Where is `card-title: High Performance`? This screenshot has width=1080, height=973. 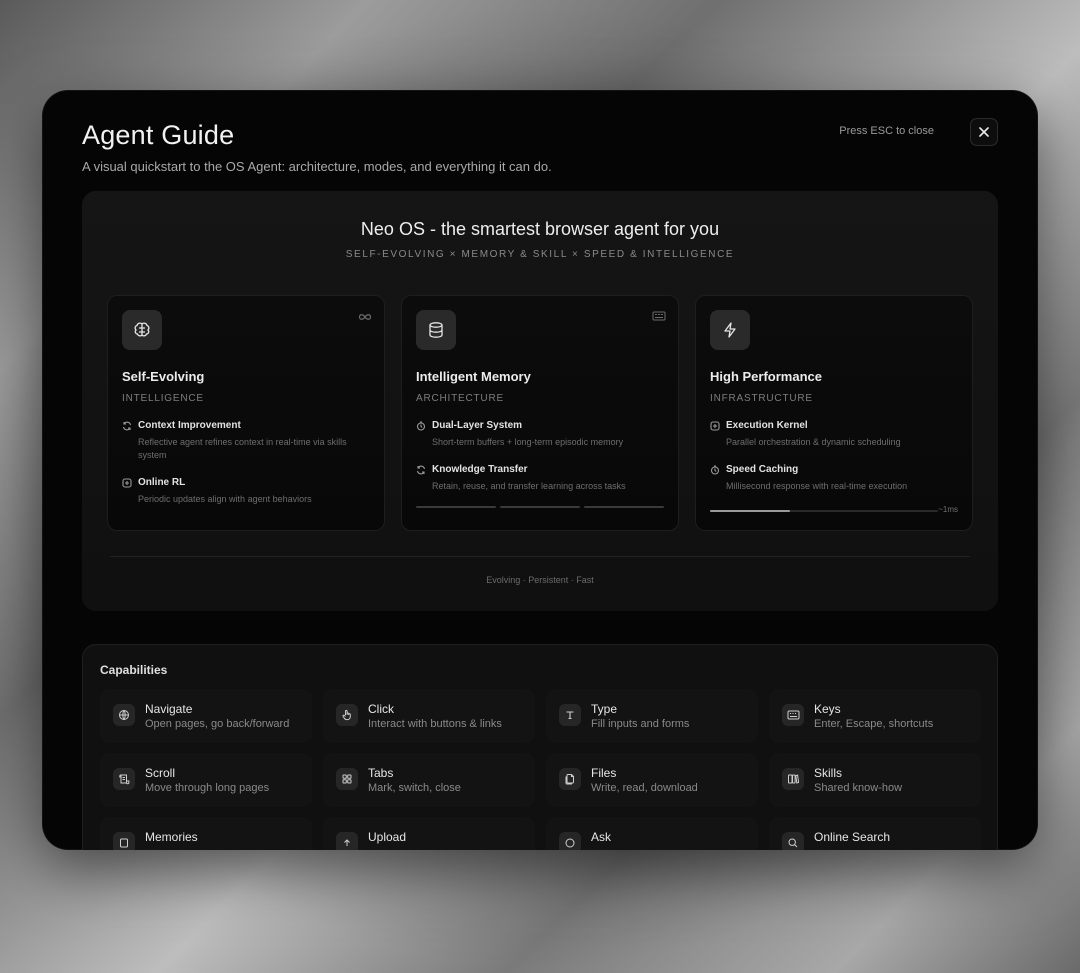
card-title: High Performance is located at coordinates (766, 376).